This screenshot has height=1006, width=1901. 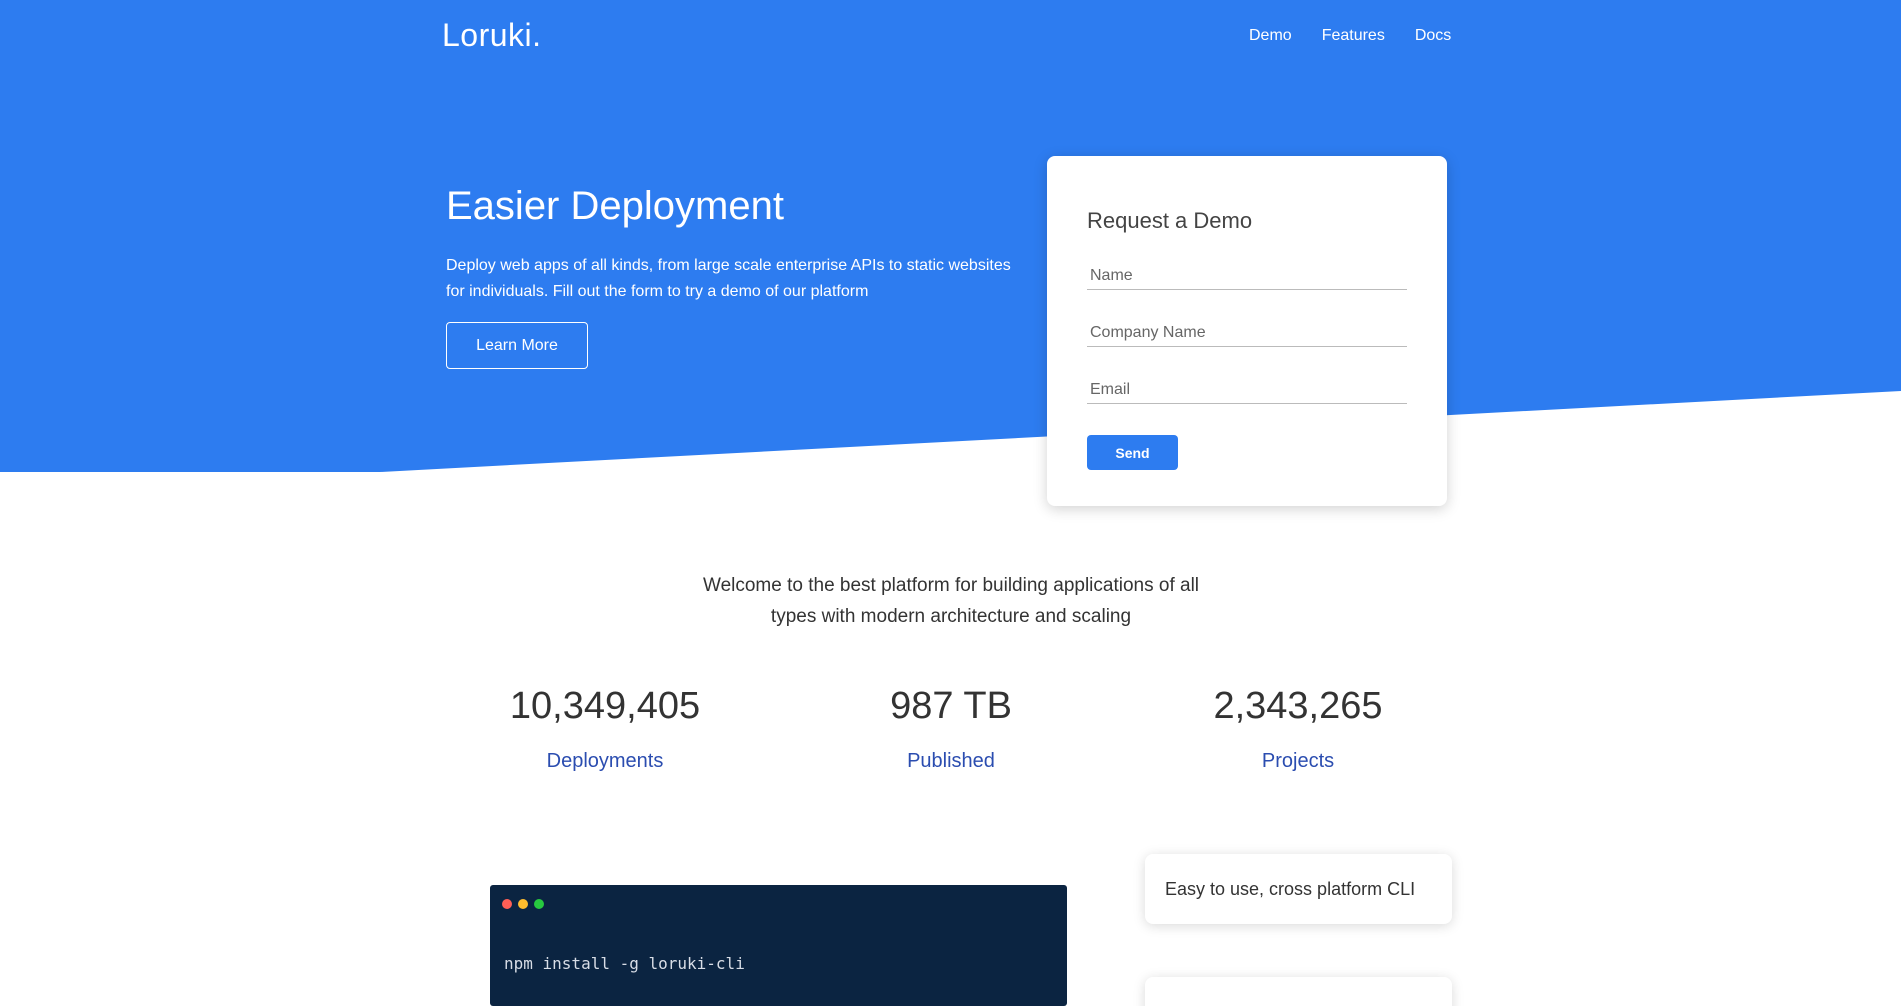 I want to click on stat-deployments: 10,349,405 Deployments, so click(x=605, y=729).